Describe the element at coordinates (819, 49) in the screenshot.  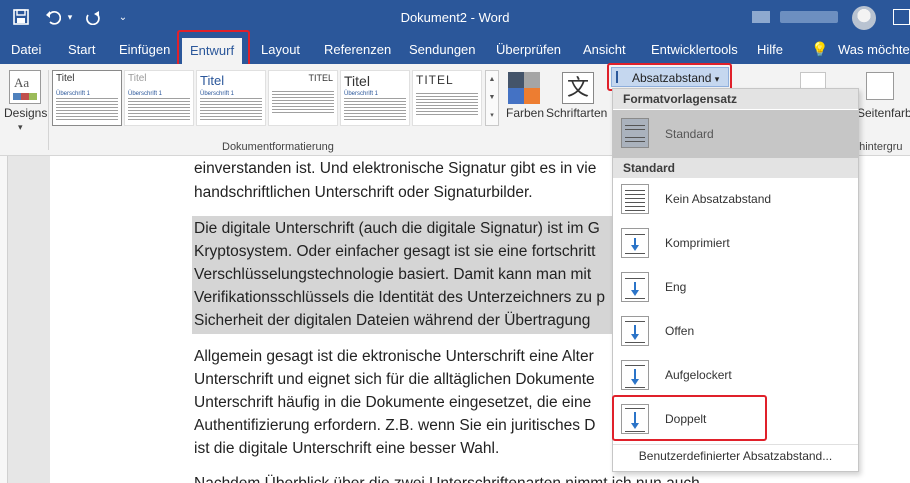
I see `lightbulb-icon: 💡` at that location.